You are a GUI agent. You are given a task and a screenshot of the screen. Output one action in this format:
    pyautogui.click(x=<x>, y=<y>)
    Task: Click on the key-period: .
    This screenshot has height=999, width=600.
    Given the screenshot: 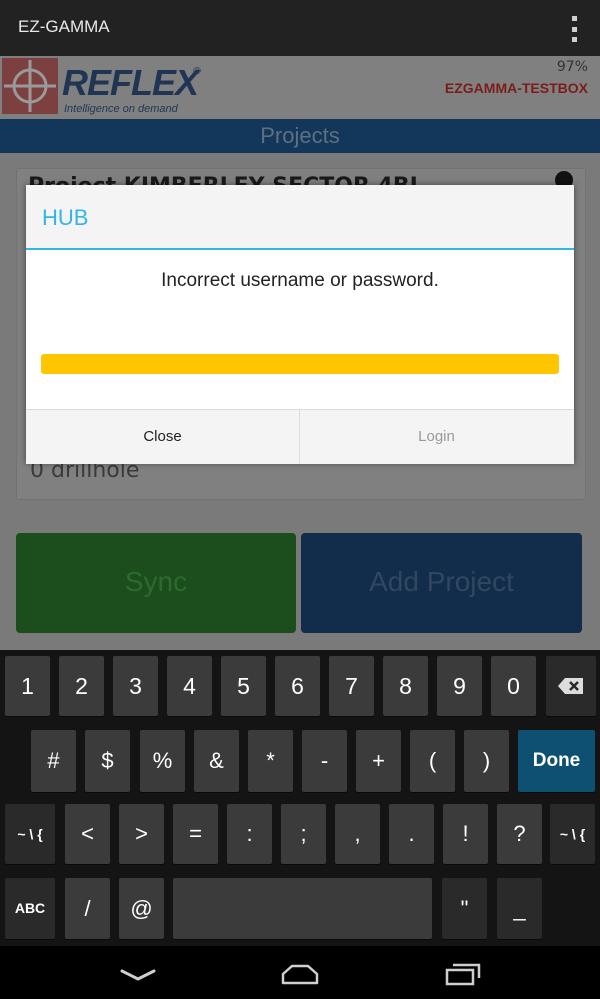 What is the action you would take?
    pyautogui.click(x=411, y=834)
    